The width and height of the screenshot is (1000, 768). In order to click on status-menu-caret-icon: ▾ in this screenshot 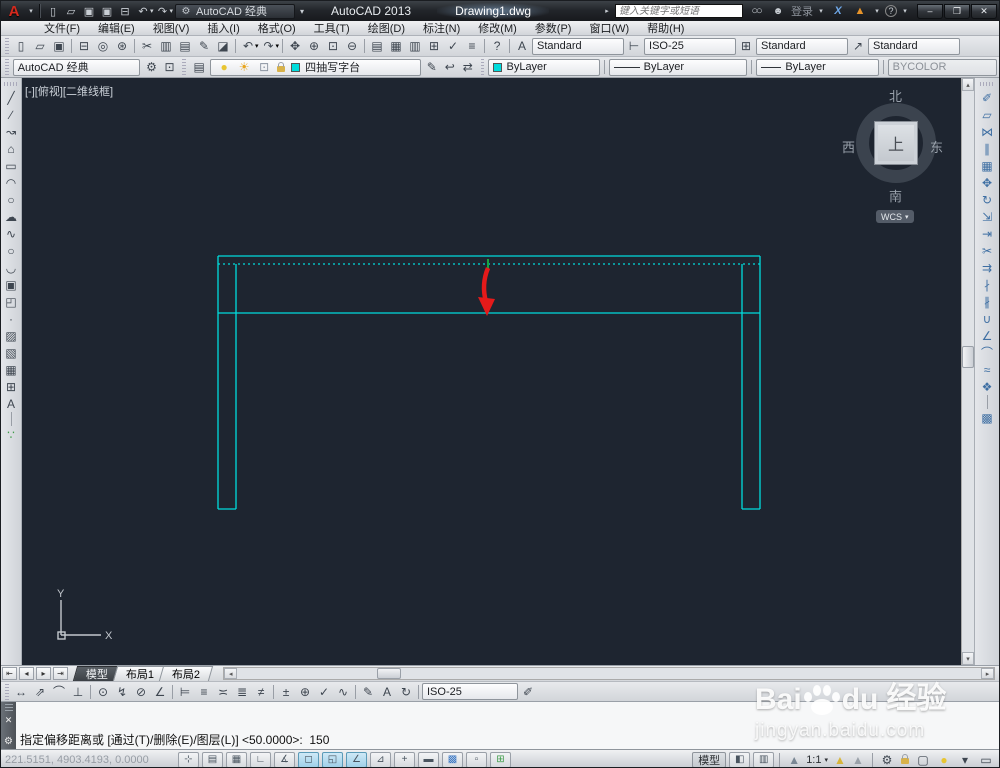, I will do `click(965, 760)`.